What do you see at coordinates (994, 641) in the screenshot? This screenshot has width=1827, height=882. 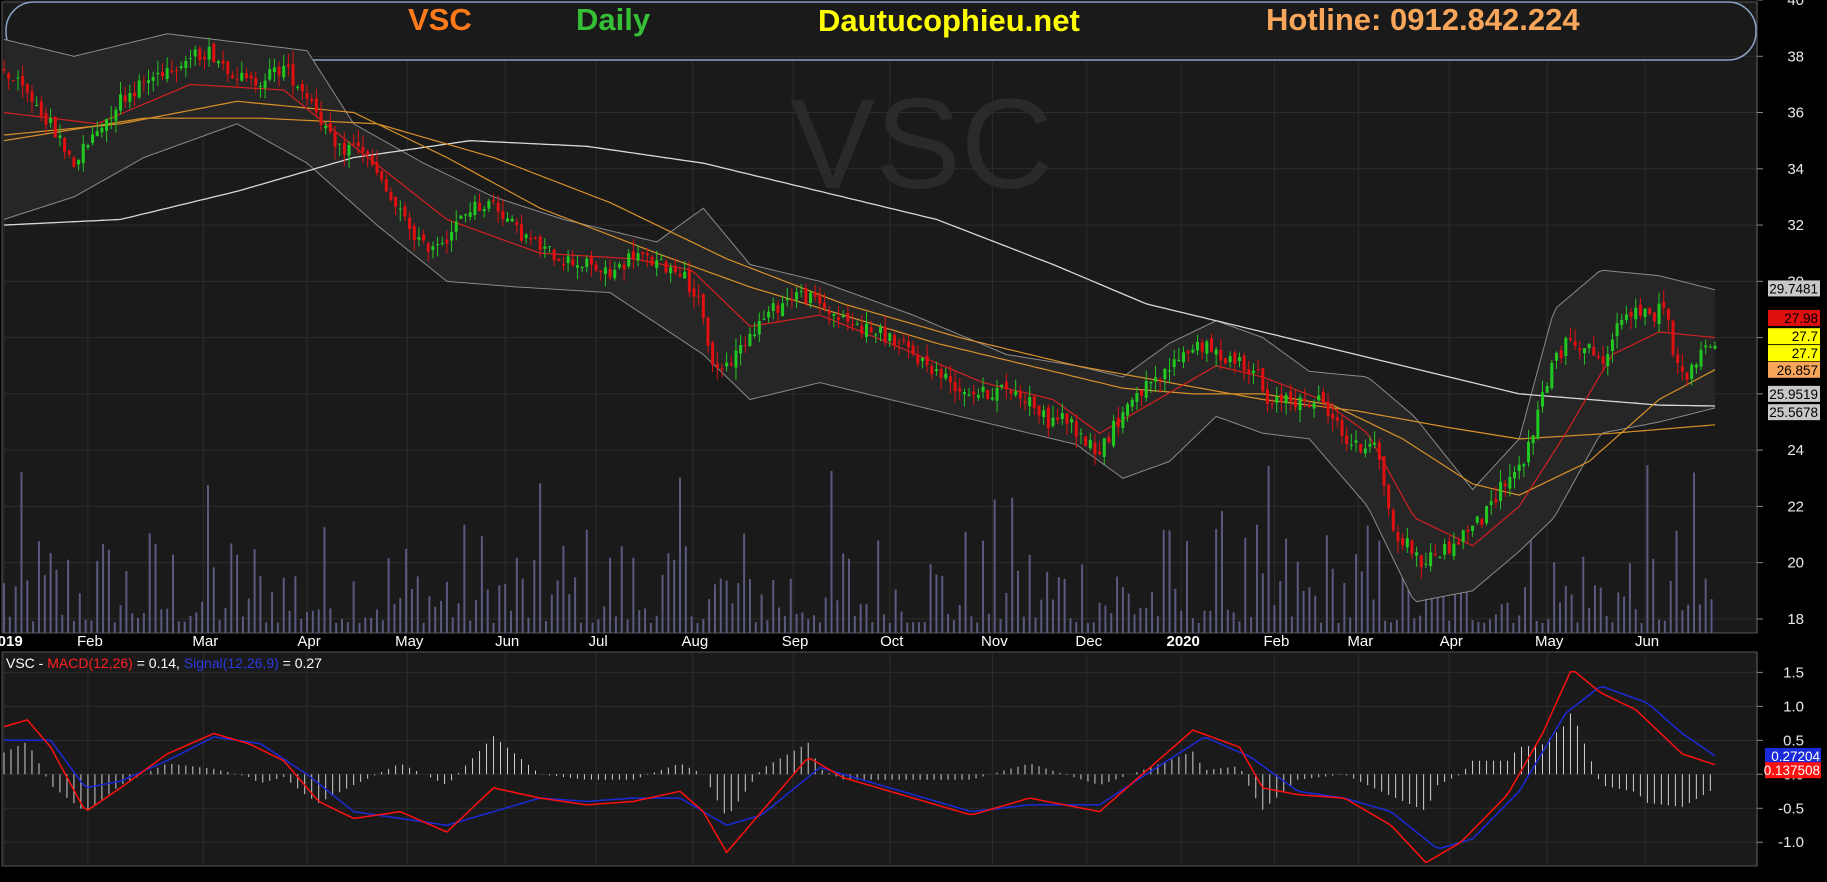 I see `x-tick-label: Nov` at bounding box center [994, 641].